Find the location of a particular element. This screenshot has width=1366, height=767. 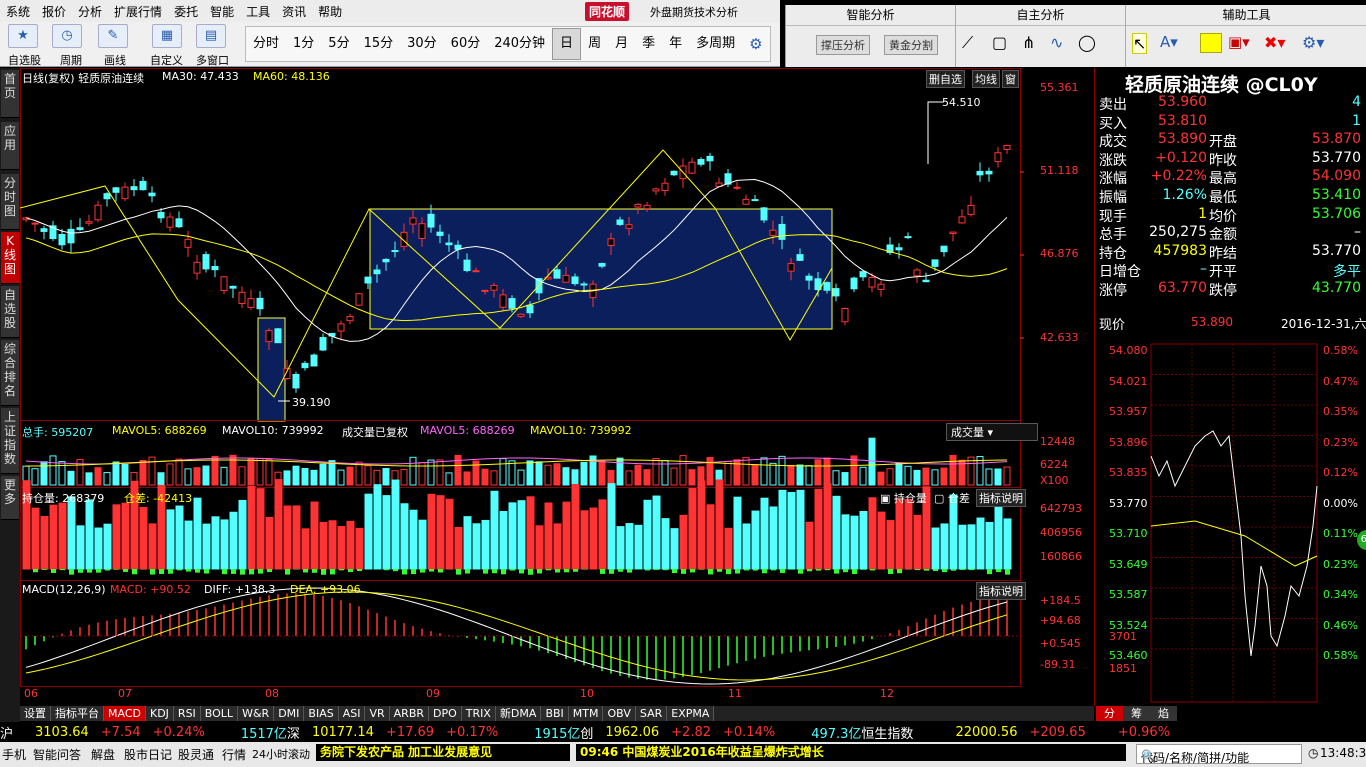

indicator-tab: ARBR is located at coordinates (409, 713).